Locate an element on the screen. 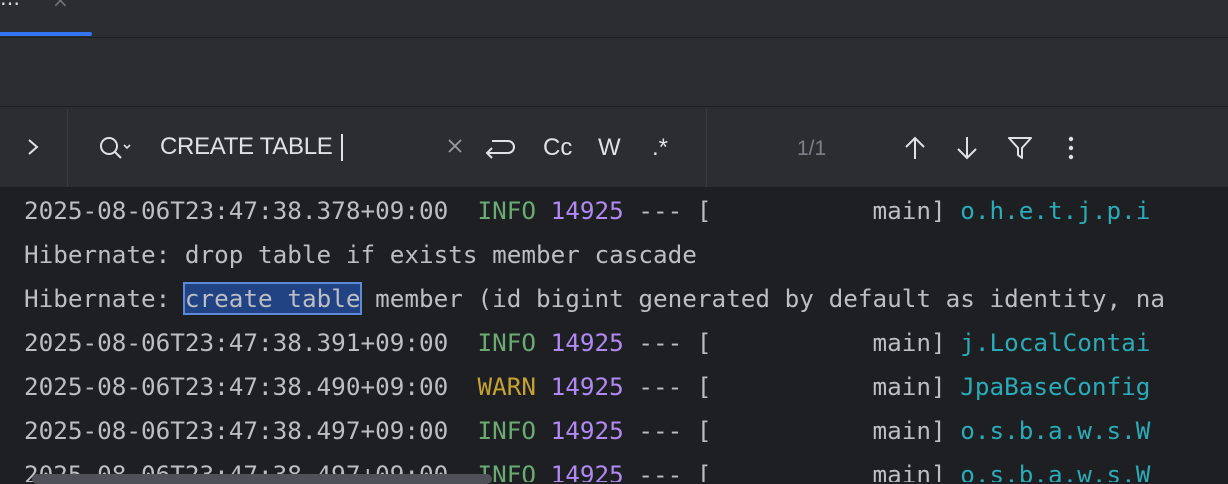 The height and width of the screenshot is (484, 1228). new-line-icon is located at coordinates (500, 147).